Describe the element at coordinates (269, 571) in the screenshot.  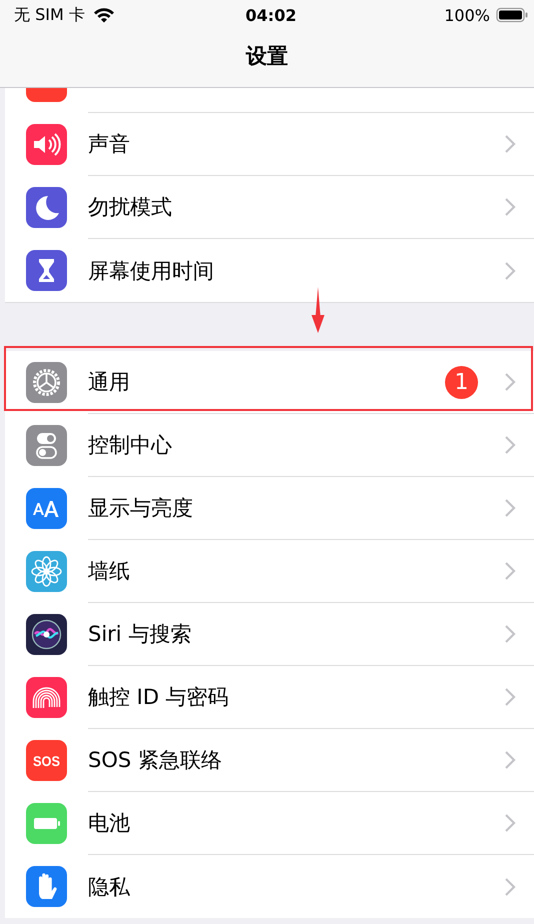
I see `settings-row: 墙纸` at that location.